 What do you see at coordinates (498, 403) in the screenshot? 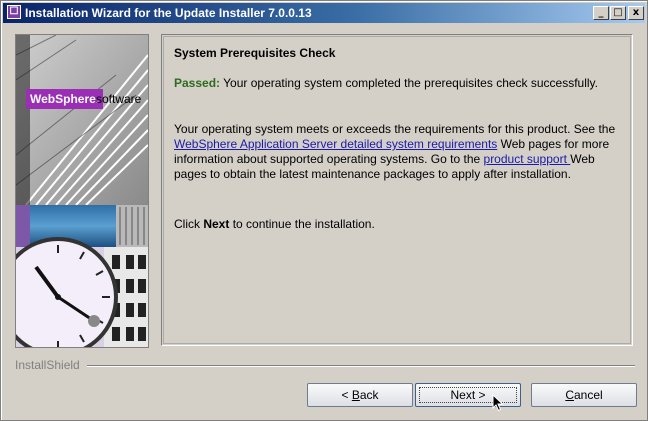
I see `mouse-pointer-icon` at bounding box center [498, 403].